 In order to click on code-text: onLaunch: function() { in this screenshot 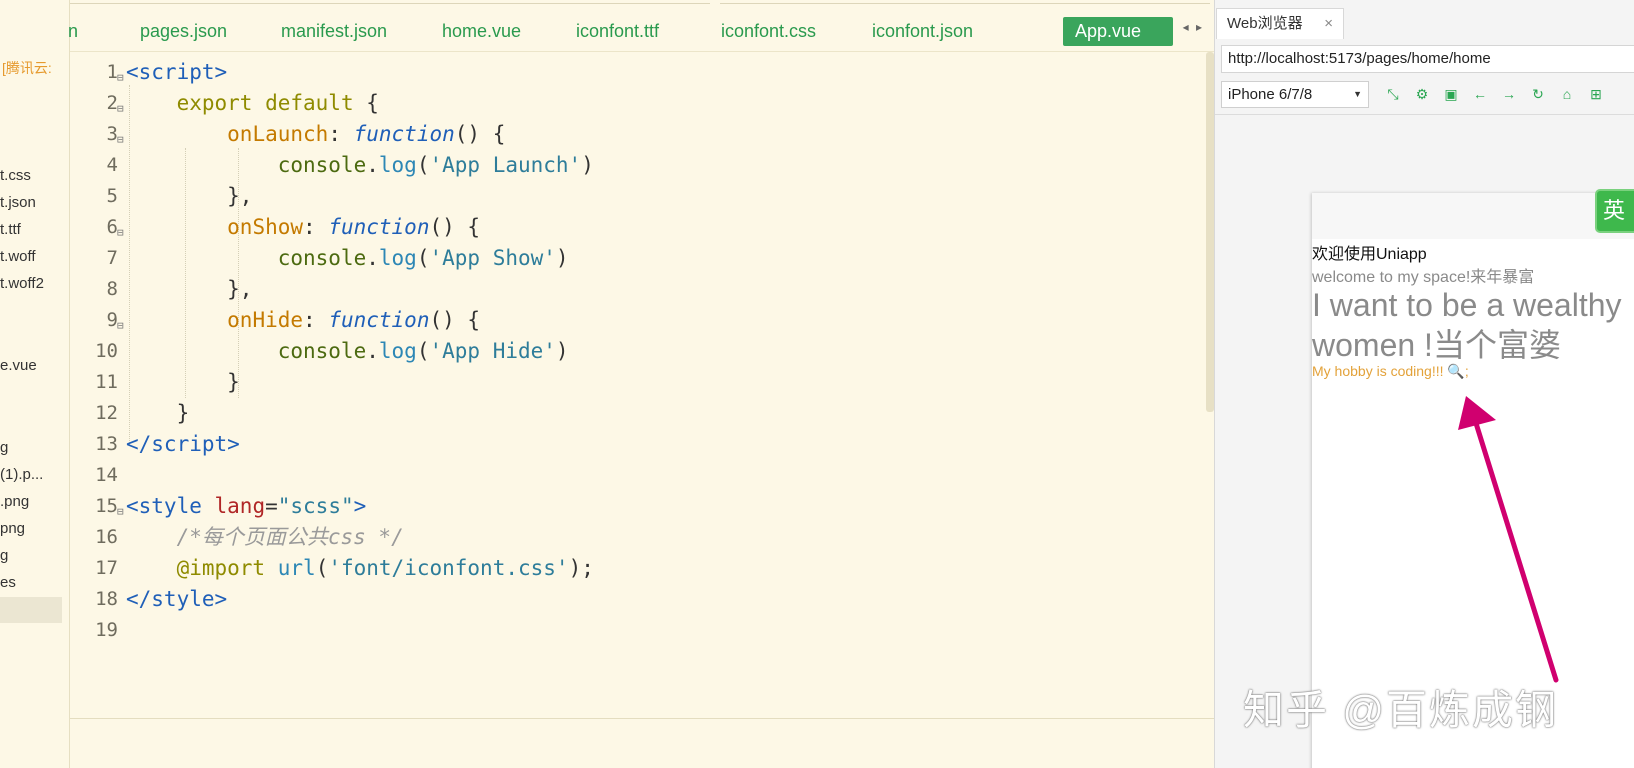, I will do `click(366, 134)`.